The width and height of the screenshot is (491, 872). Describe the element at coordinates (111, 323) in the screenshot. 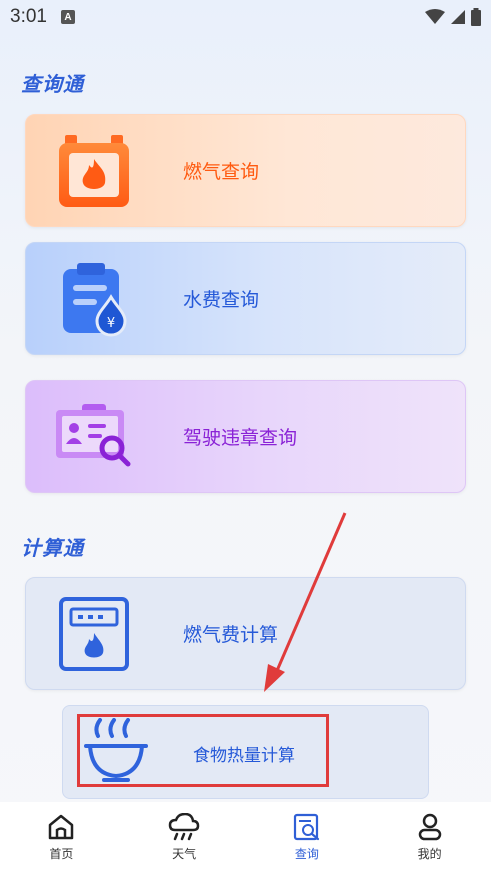

I see `currency-symbol: ¥` at that location.